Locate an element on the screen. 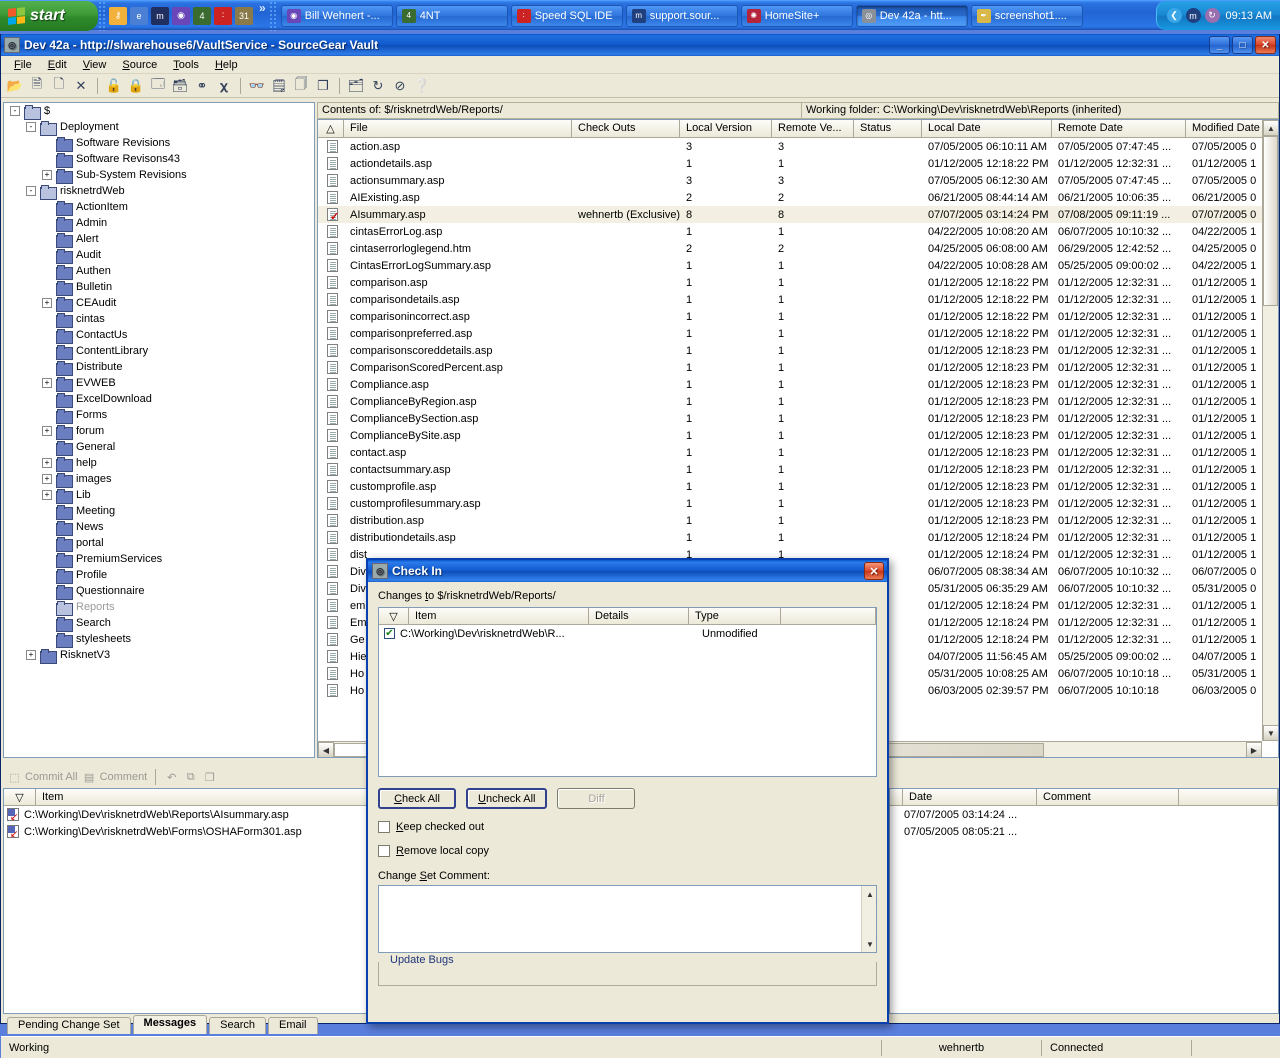 The height and width of the screenshot is (1058, 1280). refresh-icon: ↻ is located at coordinates (378, 86).